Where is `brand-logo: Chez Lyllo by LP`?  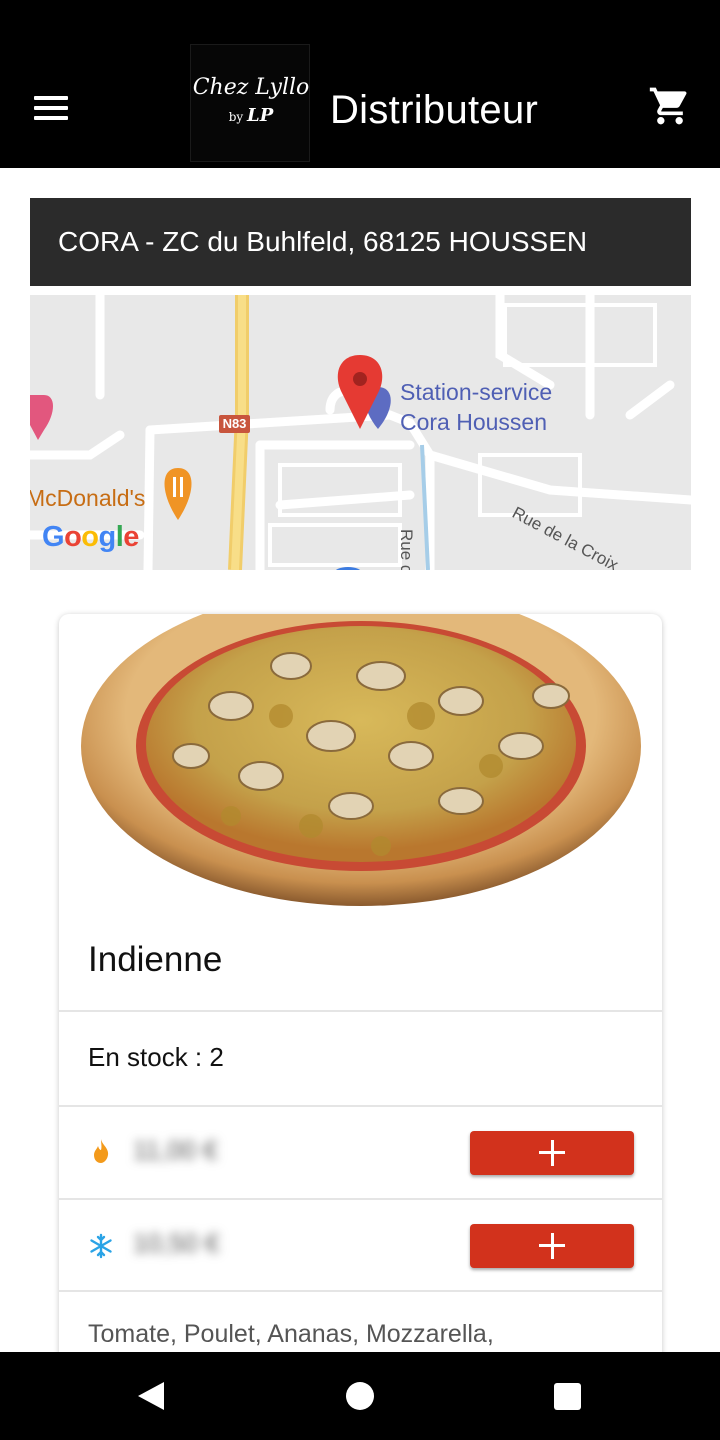 brand-logo: Chez Lyllo by LP is located at coordinates (250, 103).